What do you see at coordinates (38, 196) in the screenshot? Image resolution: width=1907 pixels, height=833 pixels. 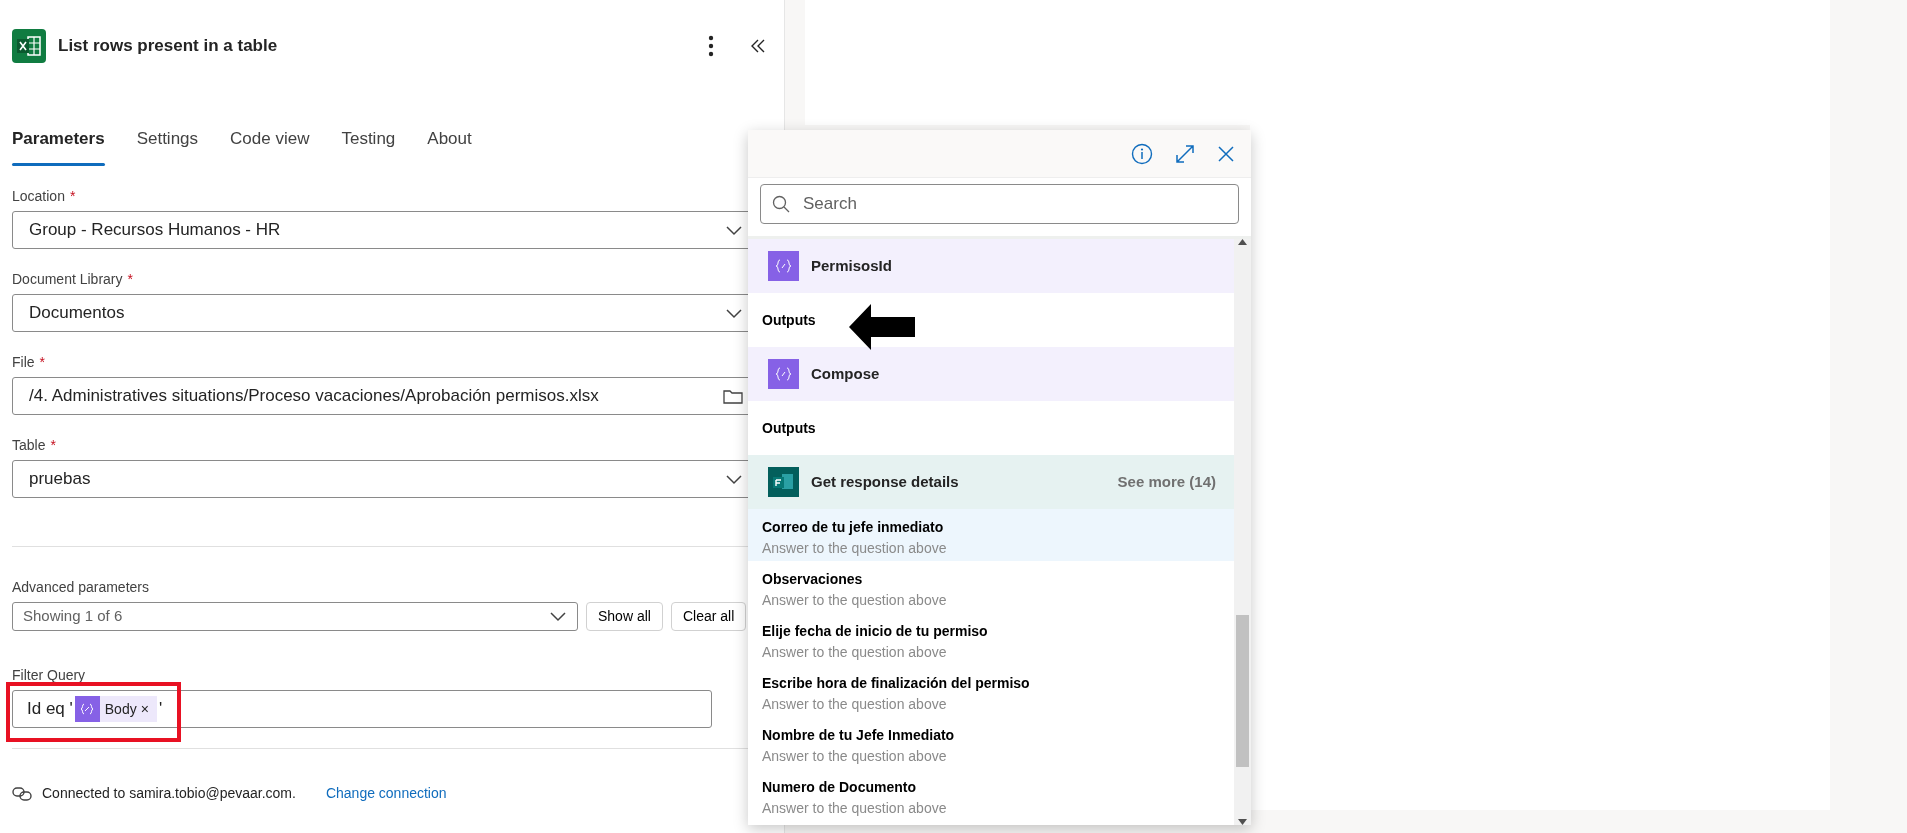 I see `field-label: Location` at bounding box center [38, 196].